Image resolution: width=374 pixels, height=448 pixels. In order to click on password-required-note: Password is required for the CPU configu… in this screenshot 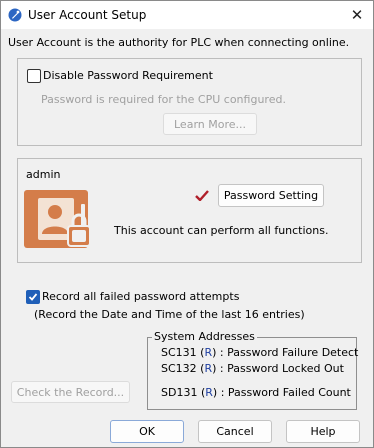, I will do `click(163, 99)`.